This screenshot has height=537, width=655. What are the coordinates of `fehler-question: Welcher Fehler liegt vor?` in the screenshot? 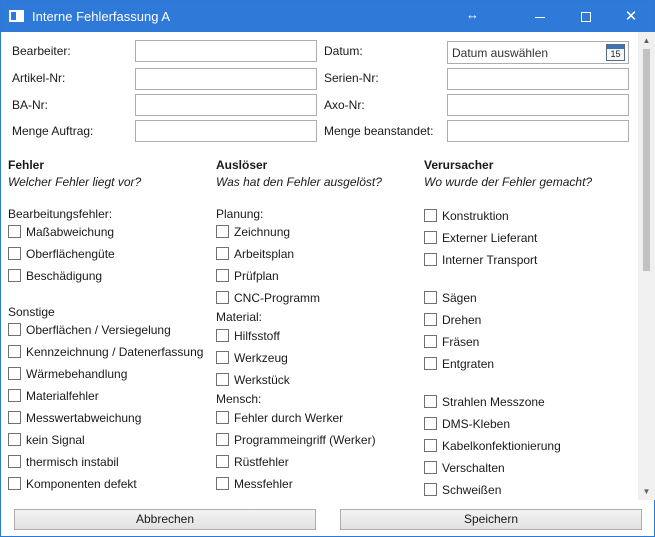 It's located at (75, 182).